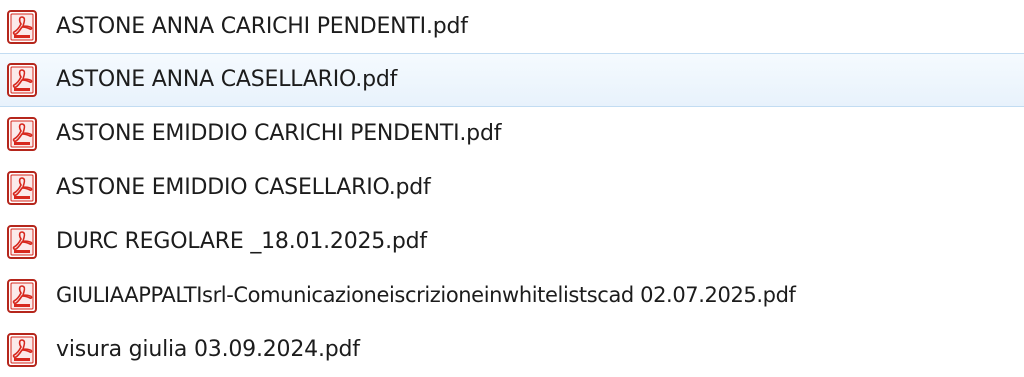  Describe the element at coordinates (279, 133) in the screenshot. I see `file-name: ASTONE EMIDDIO CARICHI PENDENTI.pdf` at that location.